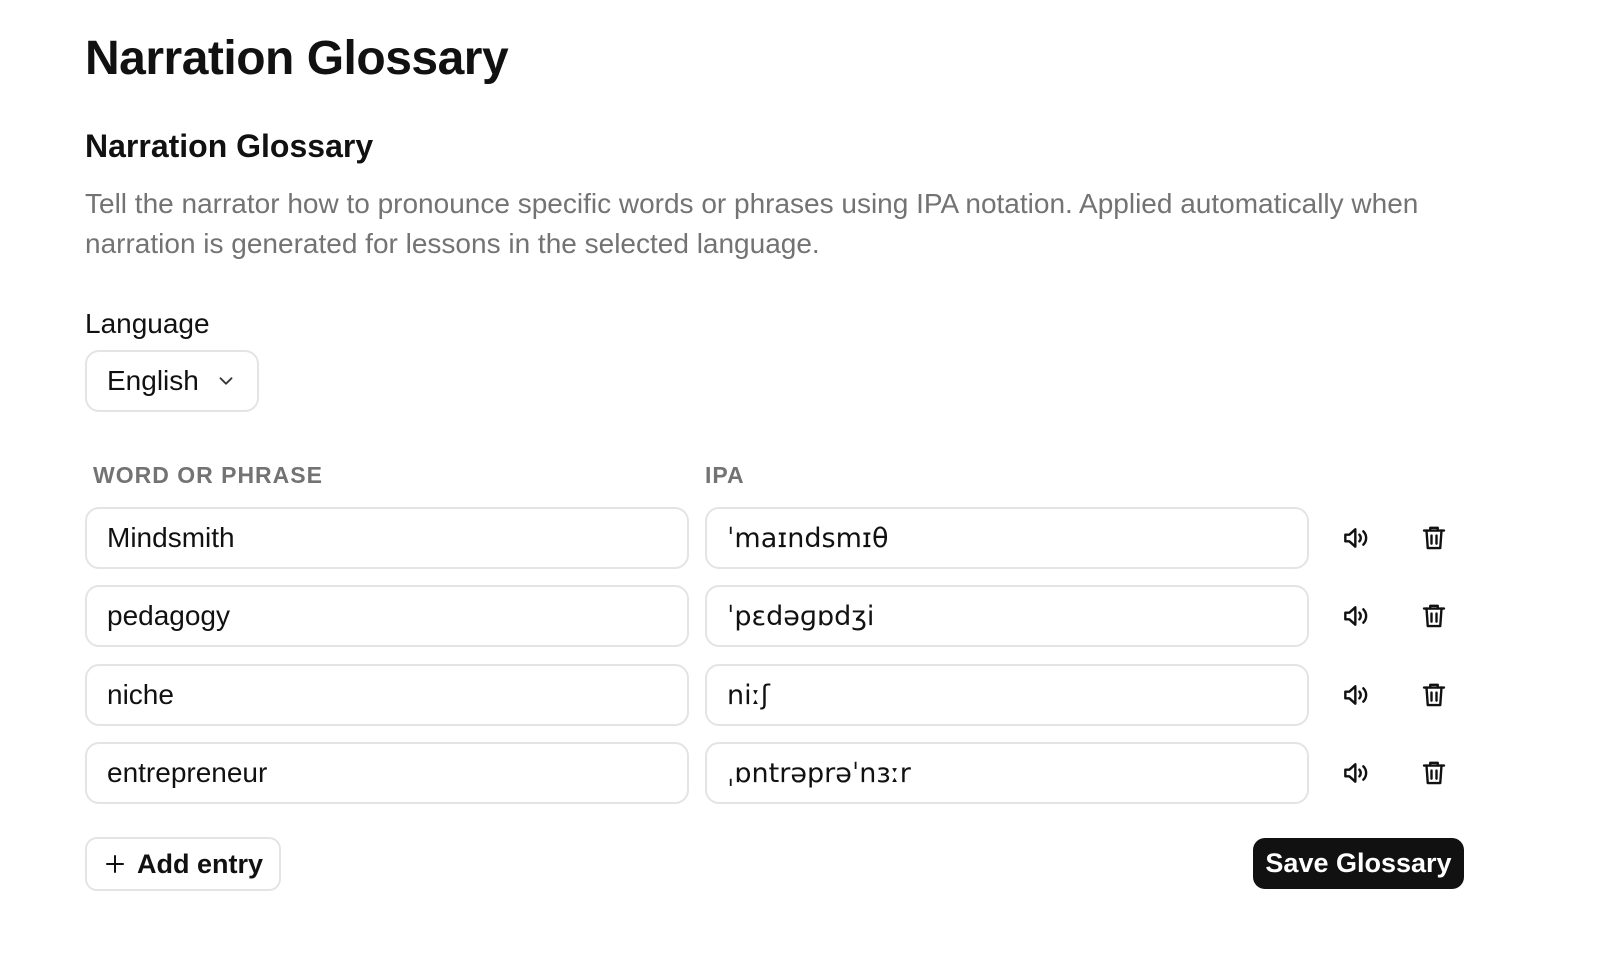 The width and height of the screenshot is (1598, 978). Describe the element at coordinates (229, 146) in the screenshot. I see `section-title: Narration Glossary` at that location.